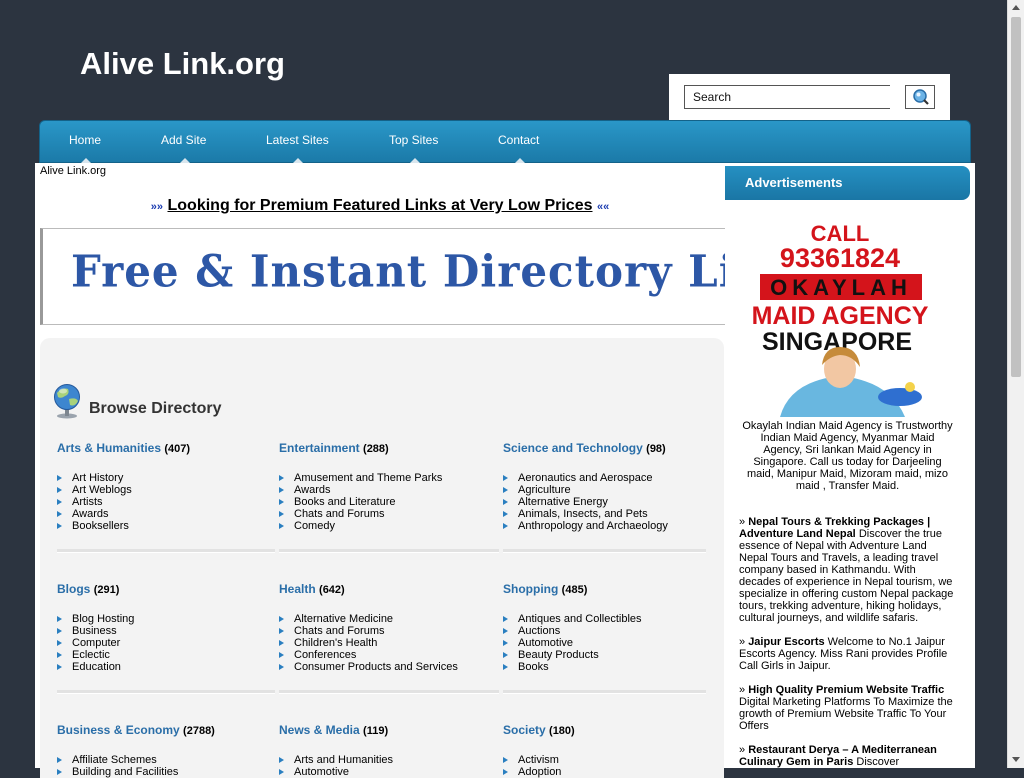  Describe the element at coordinates (386, 619) in the screenshot. I see `subcategory-link: Alternative Medicine` at that location.